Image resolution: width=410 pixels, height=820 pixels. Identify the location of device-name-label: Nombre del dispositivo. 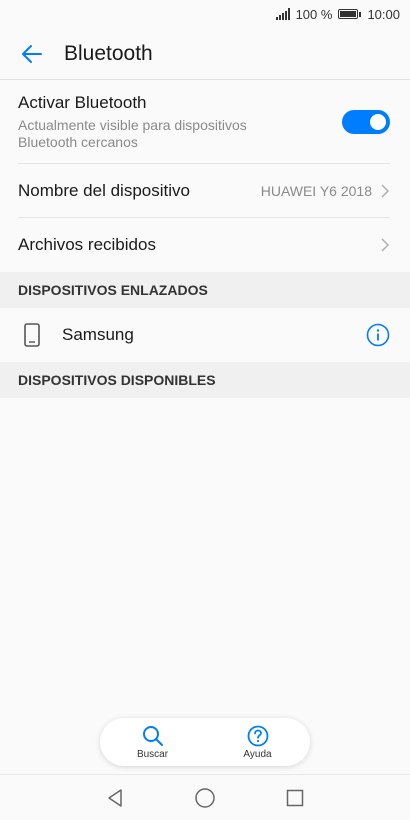
(104, 190).